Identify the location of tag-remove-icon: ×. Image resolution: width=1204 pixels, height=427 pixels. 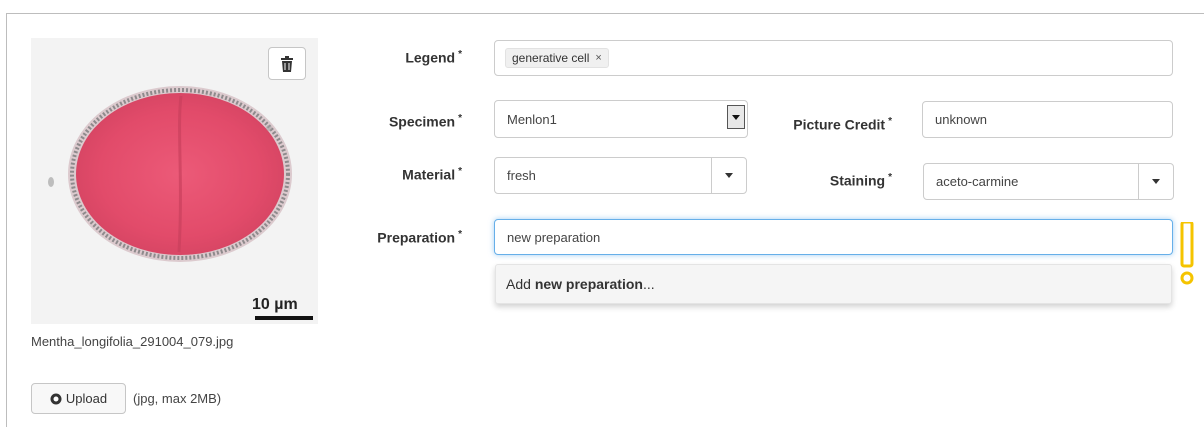
(598, 58).